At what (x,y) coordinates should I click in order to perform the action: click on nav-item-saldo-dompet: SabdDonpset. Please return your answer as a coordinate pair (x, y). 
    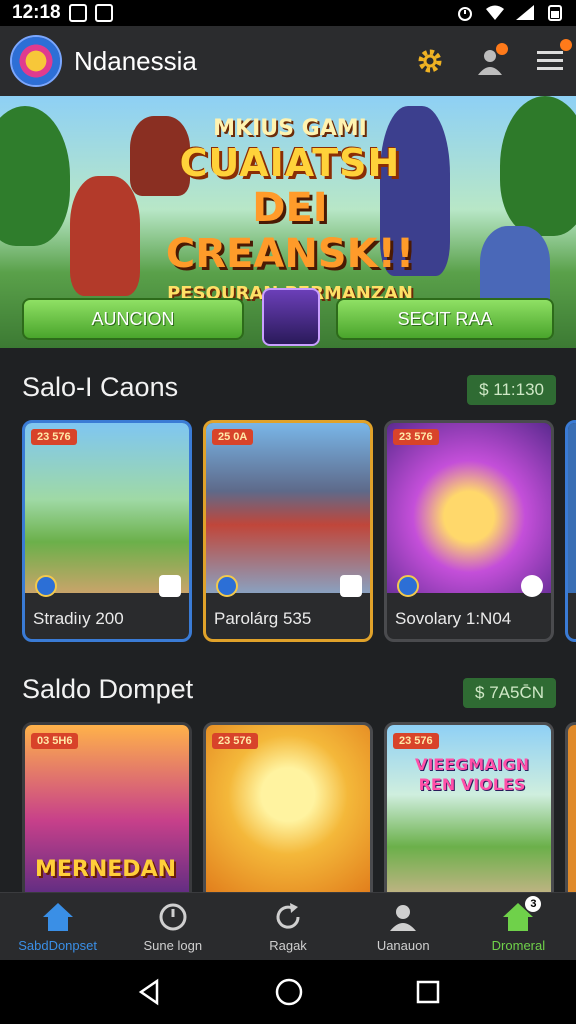
    Looking at the image, I should click on (57, 926).